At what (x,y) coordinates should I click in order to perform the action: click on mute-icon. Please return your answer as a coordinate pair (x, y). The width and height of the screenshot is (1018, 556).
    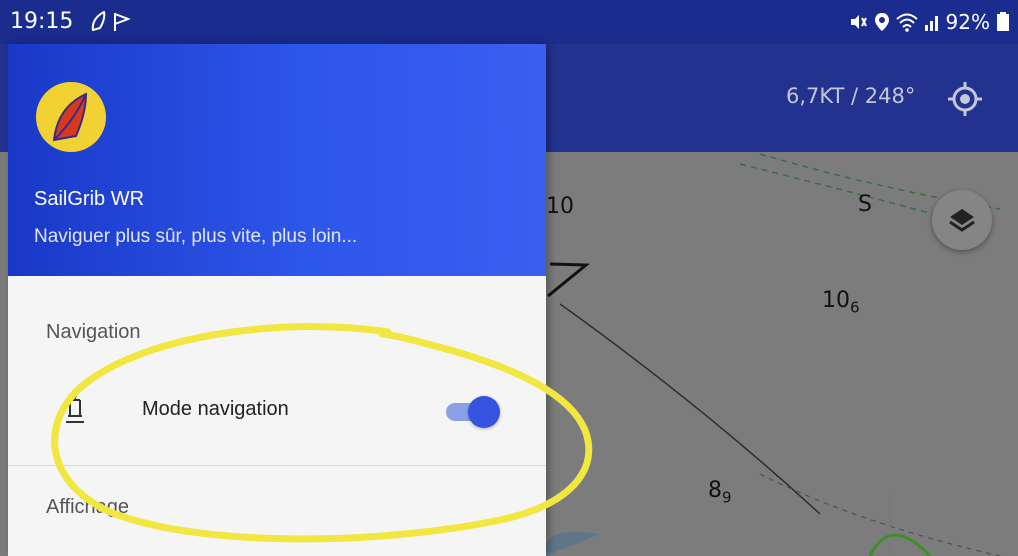
    Looking at the image, I should click on (858, 22).